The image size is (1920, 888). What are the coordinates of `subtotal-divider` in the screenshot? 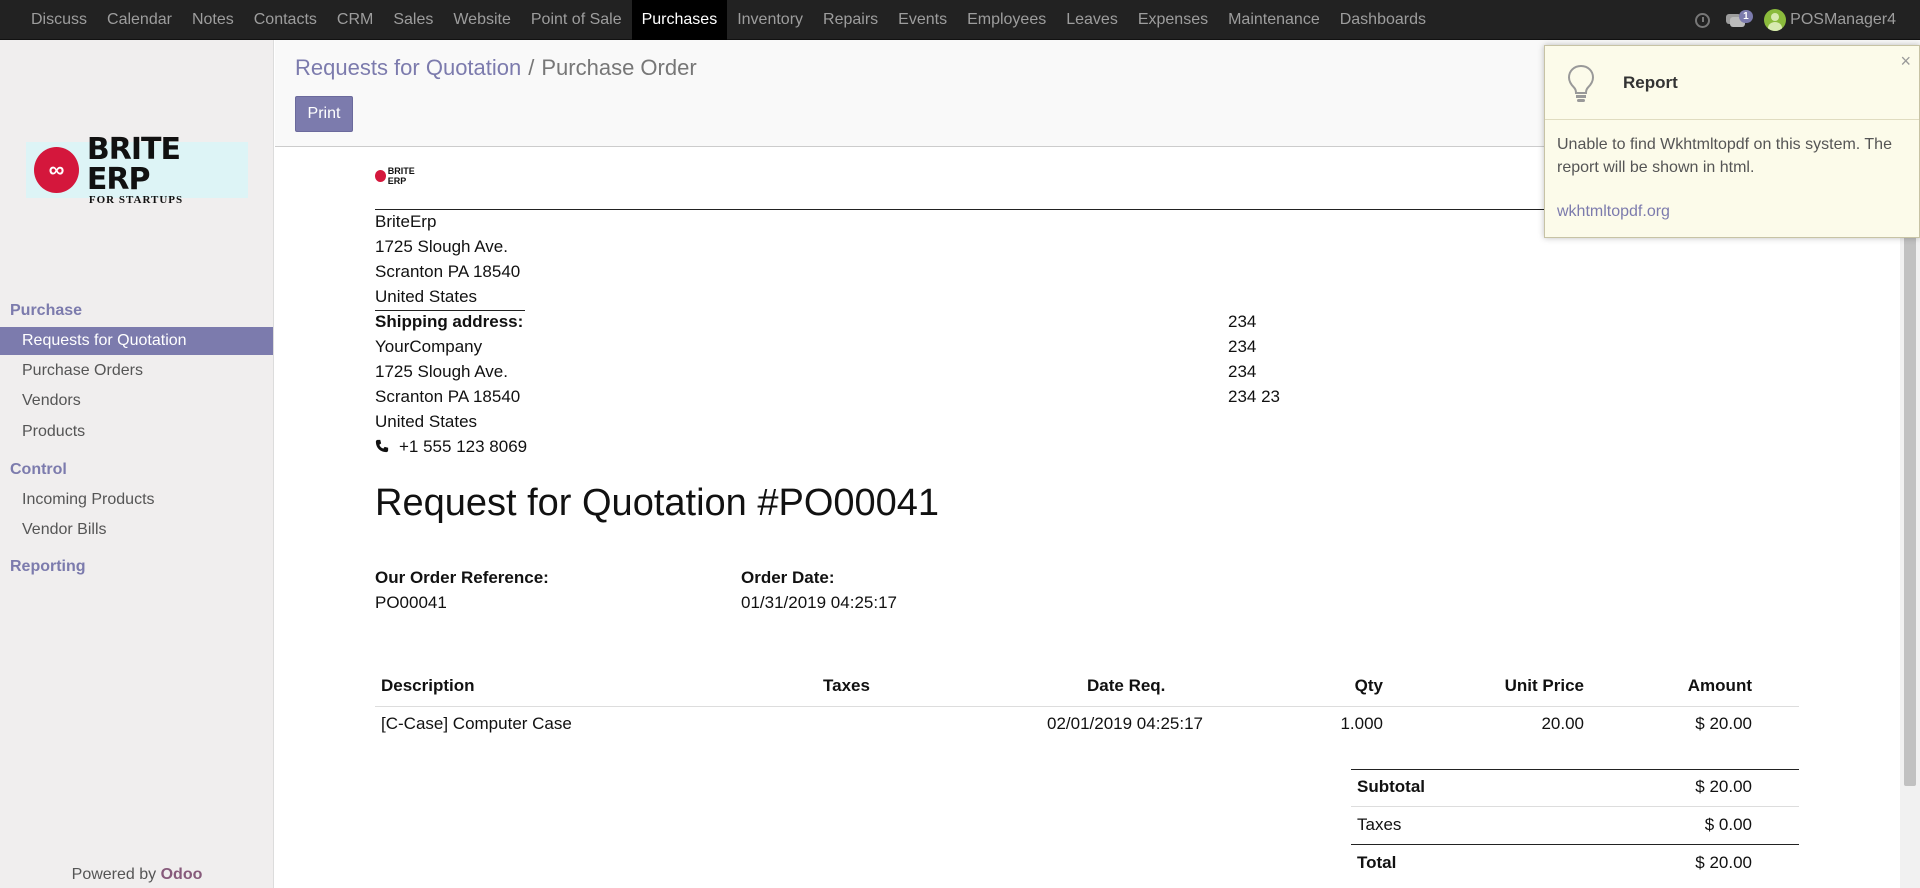 It's located at (1575, 769).